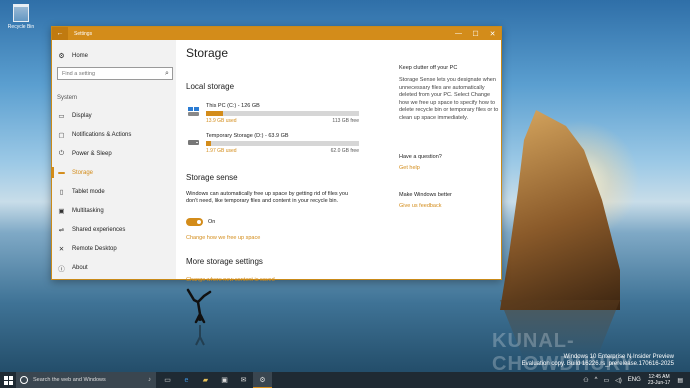  What do you see at coordinates (618, 357) in the screenshot?
I see `build-line-1: Windows 10 Enterprise N Insider Preview` at bounding box center [618, 357].